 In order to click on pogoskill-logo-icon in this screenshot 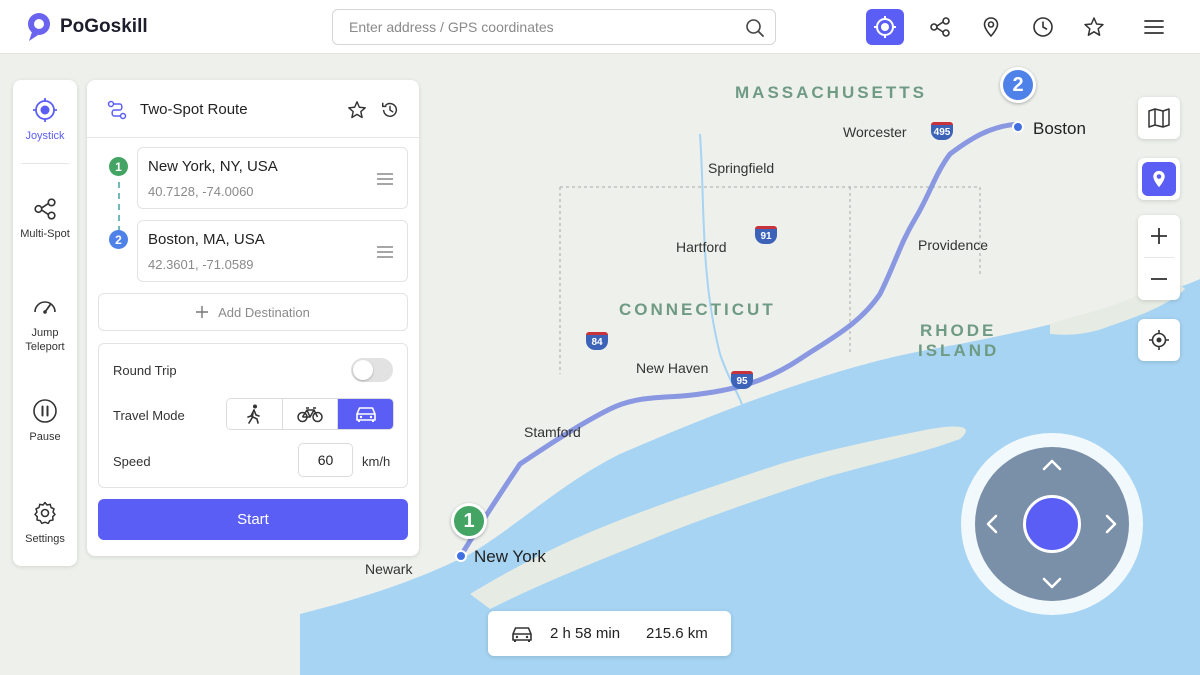, I will do `click(39, 27)`.